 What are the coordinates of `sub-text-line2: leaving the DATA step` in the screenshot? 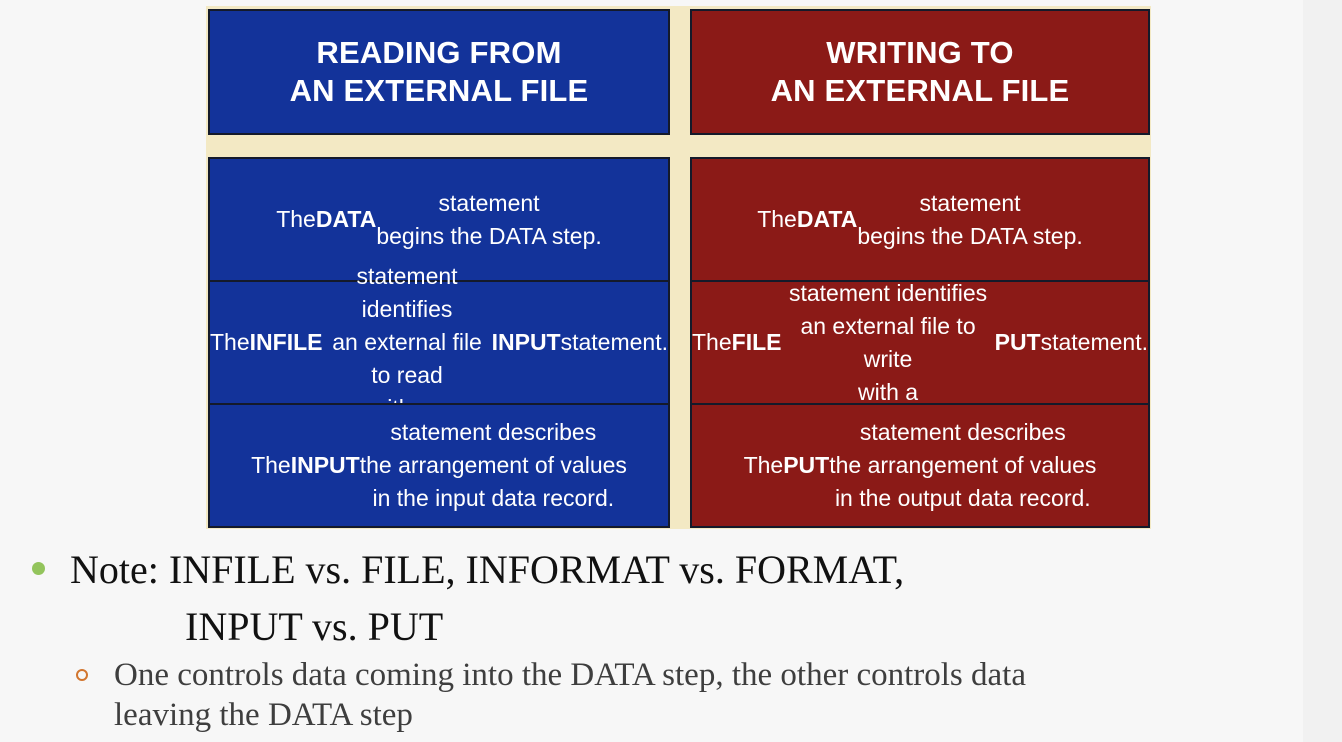 It's located at (263, 715).